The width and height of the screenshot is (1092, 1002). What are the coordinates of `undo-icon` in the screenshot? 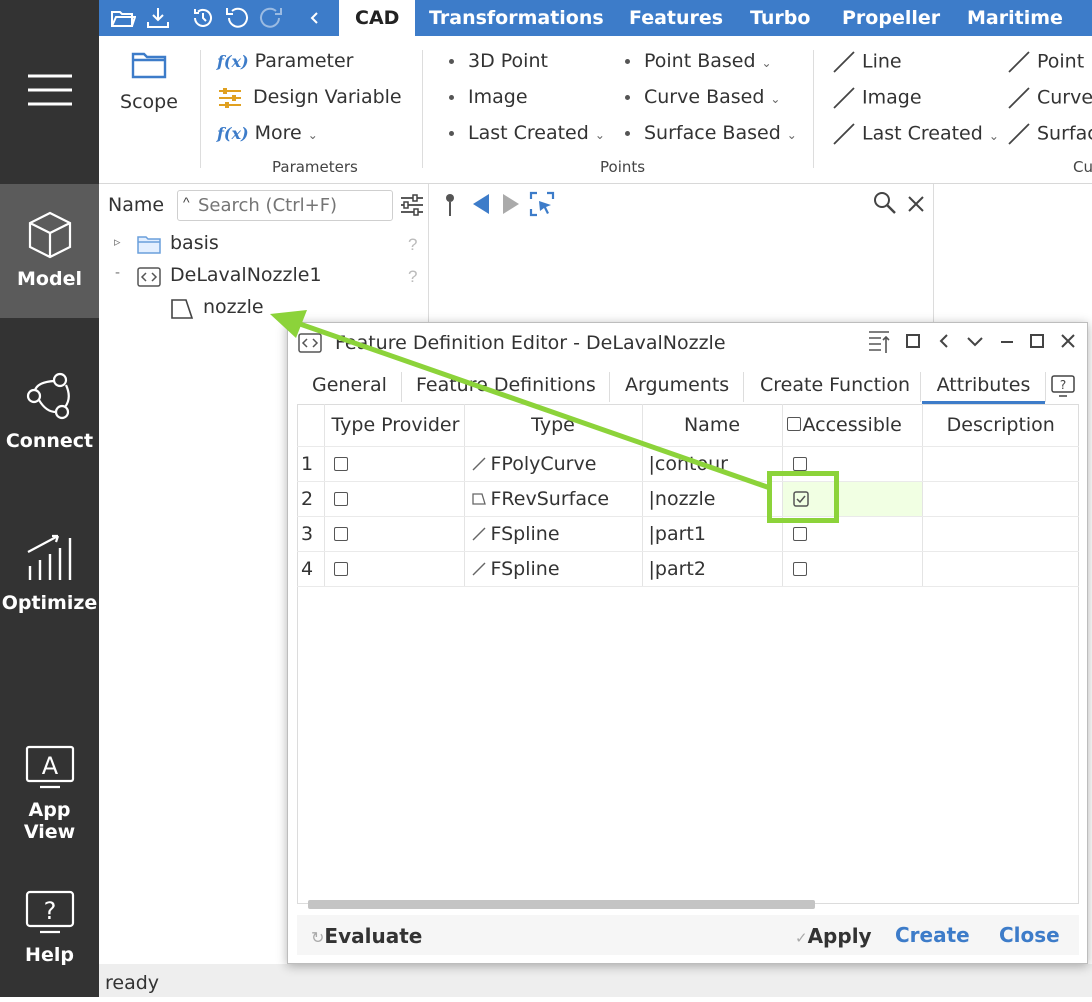 It's located at (237, 18).